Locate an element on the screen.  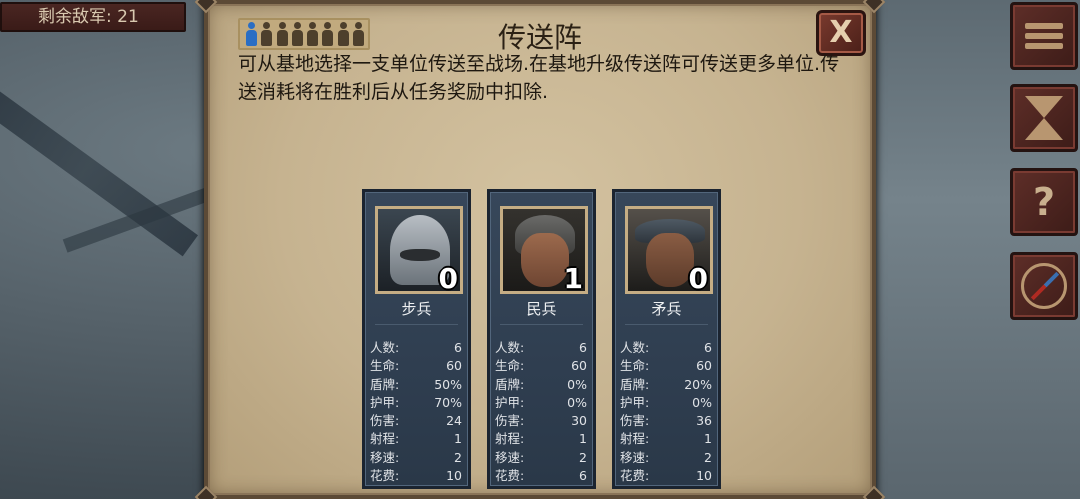
menu-icon is located at coordinates (1044, 36).